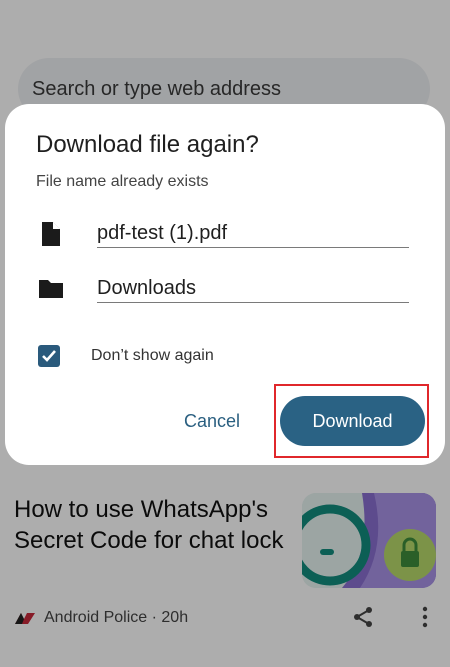 This screenshot has width=450, height=667. I want to click on dont-show-again-label: Don’t show again, so click(152, 356).